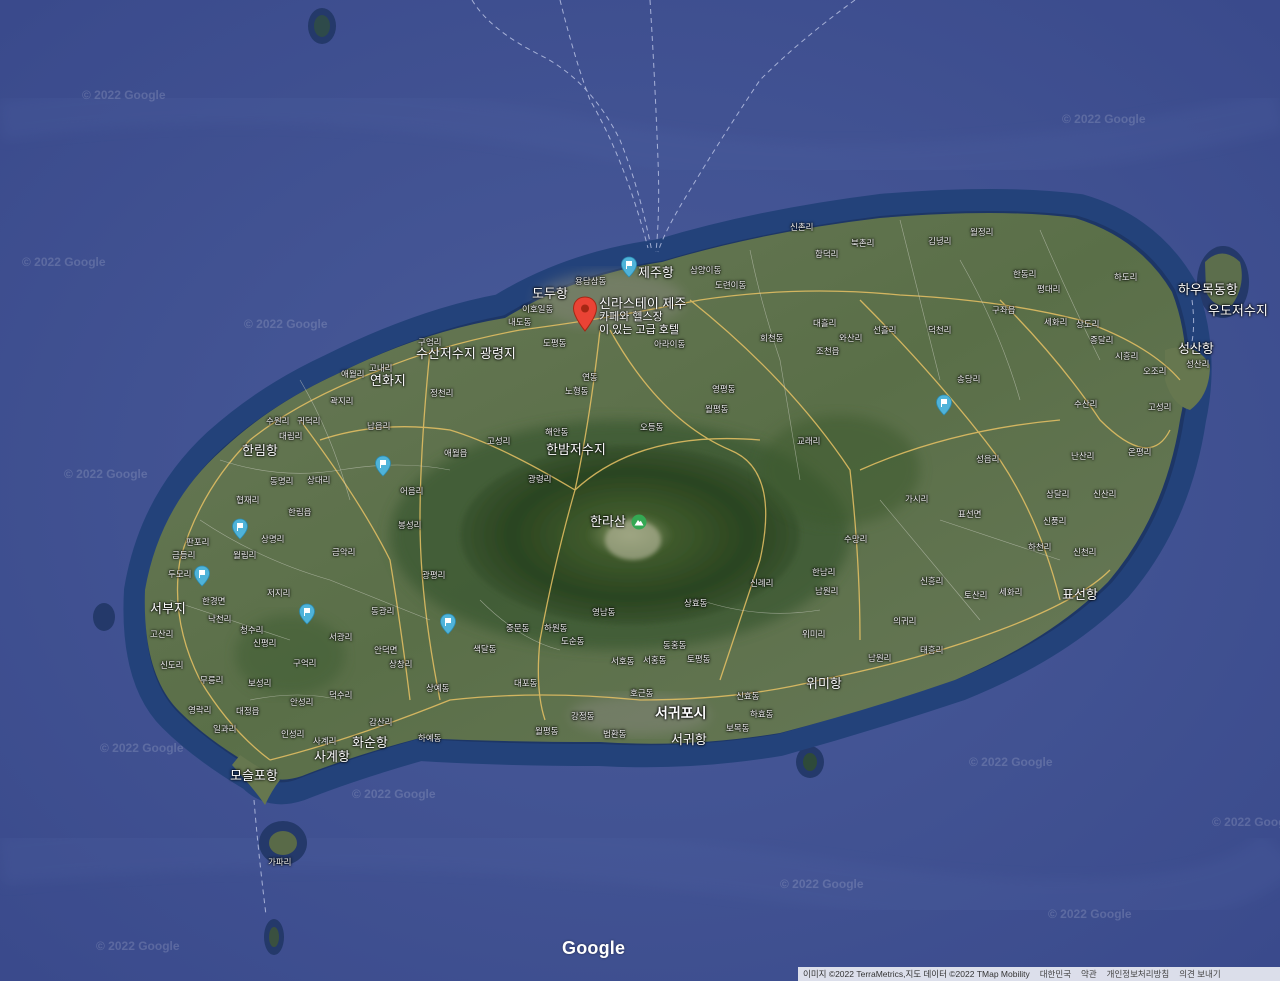  What do you see at coordinates (244, 555) in the screenshot?
I see `place-label: 월림리` at bounding box center [244, 555].